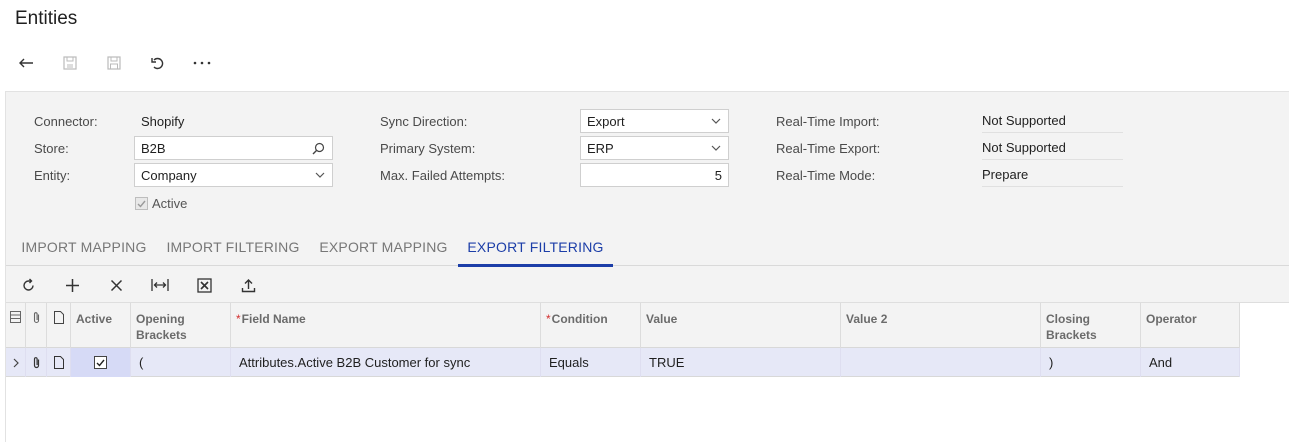  I want to click on column-closing-brackets: Closing Brackets, so click(1091, 325).